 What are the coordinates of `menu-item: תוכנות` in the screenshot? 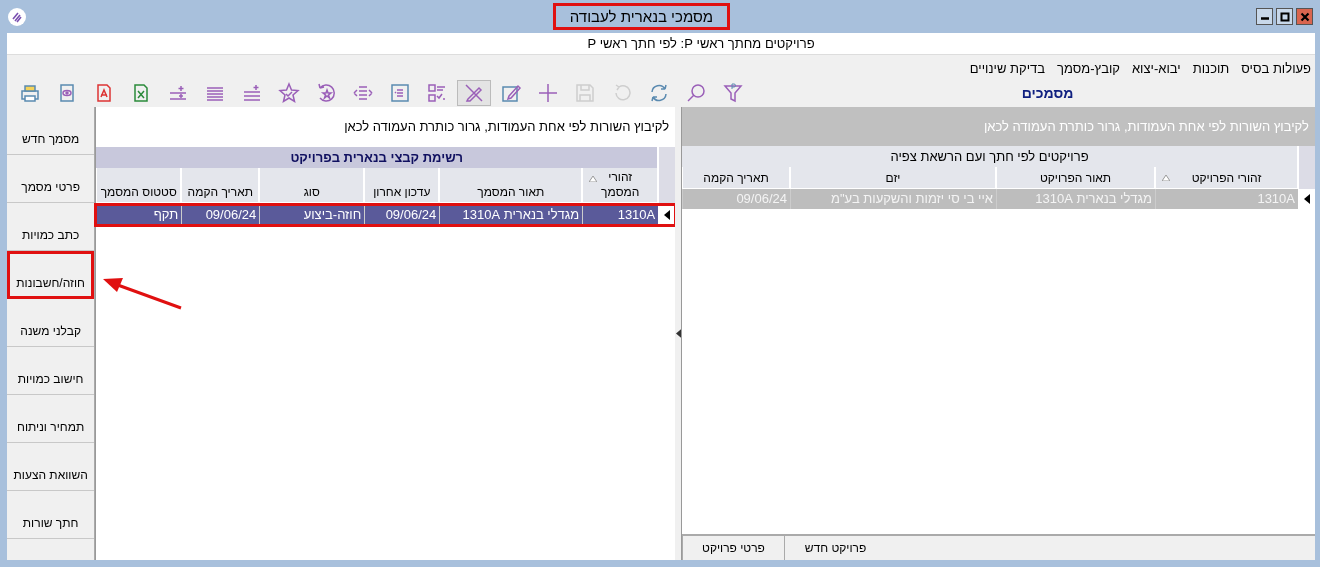 It's located at (1211, 70).